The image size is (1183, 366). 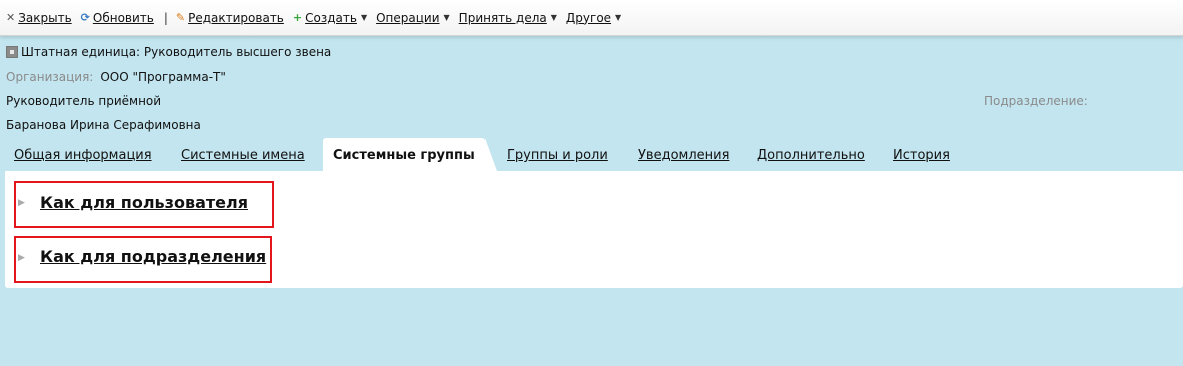 What do you see at coordinates (12, 52) in the screenshot?
I see `staff-unit-icon` at bounding box center [12, 52].